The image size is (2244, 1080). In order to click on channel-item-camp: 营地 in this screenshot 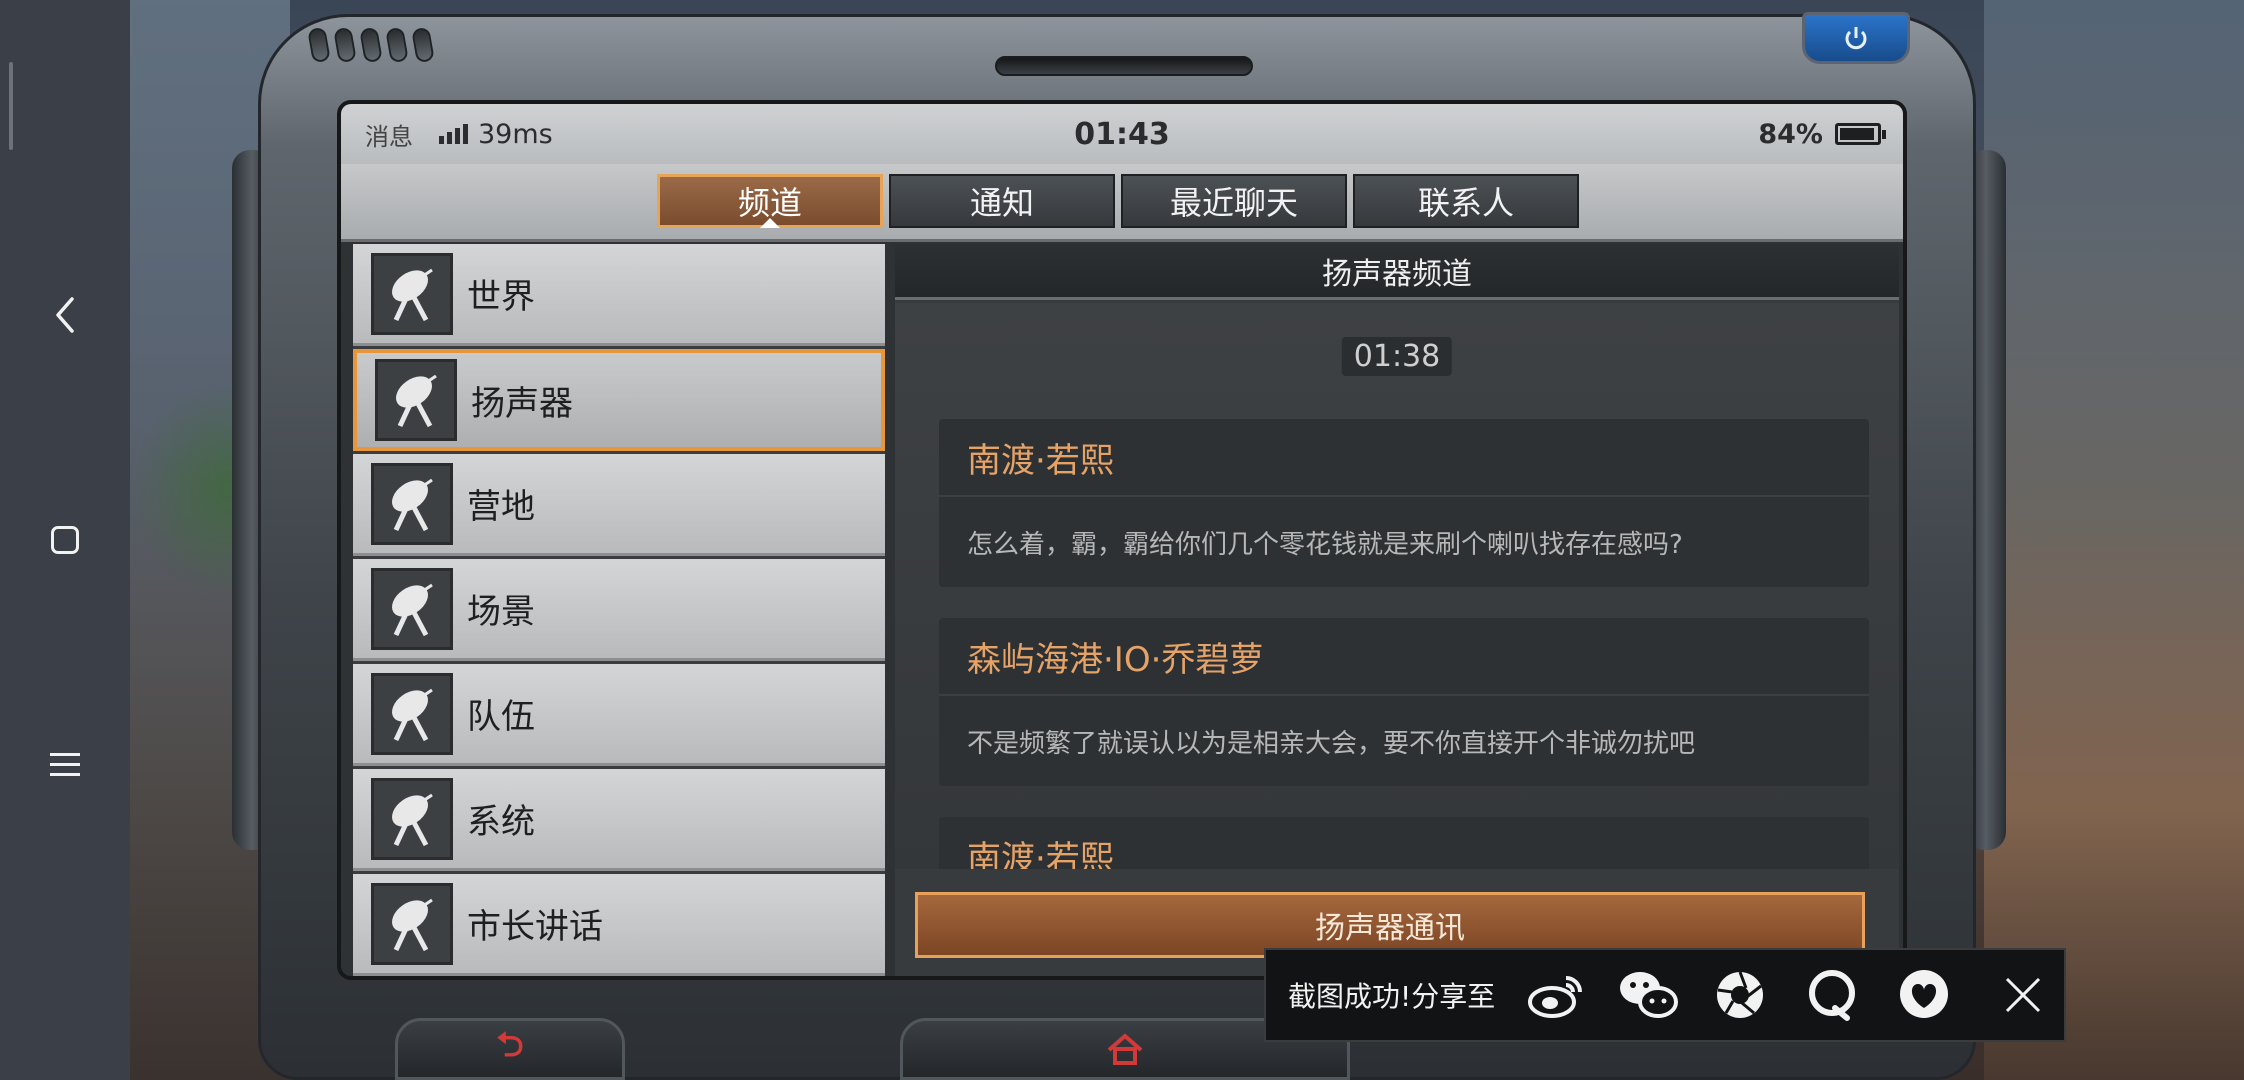, I will do `click(619, 505)`.